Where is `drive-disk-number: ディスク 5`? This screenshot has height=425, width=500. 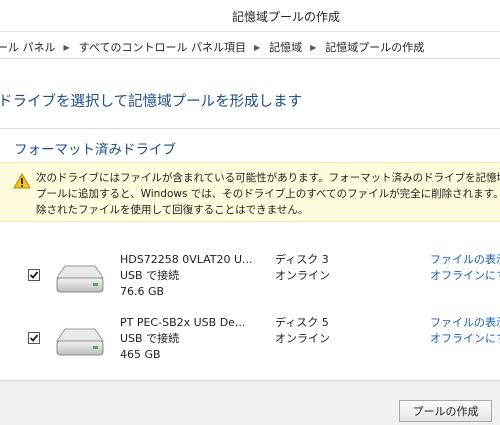
drive-disk-number: ディスク 5 is located at coordinates (302, 322).